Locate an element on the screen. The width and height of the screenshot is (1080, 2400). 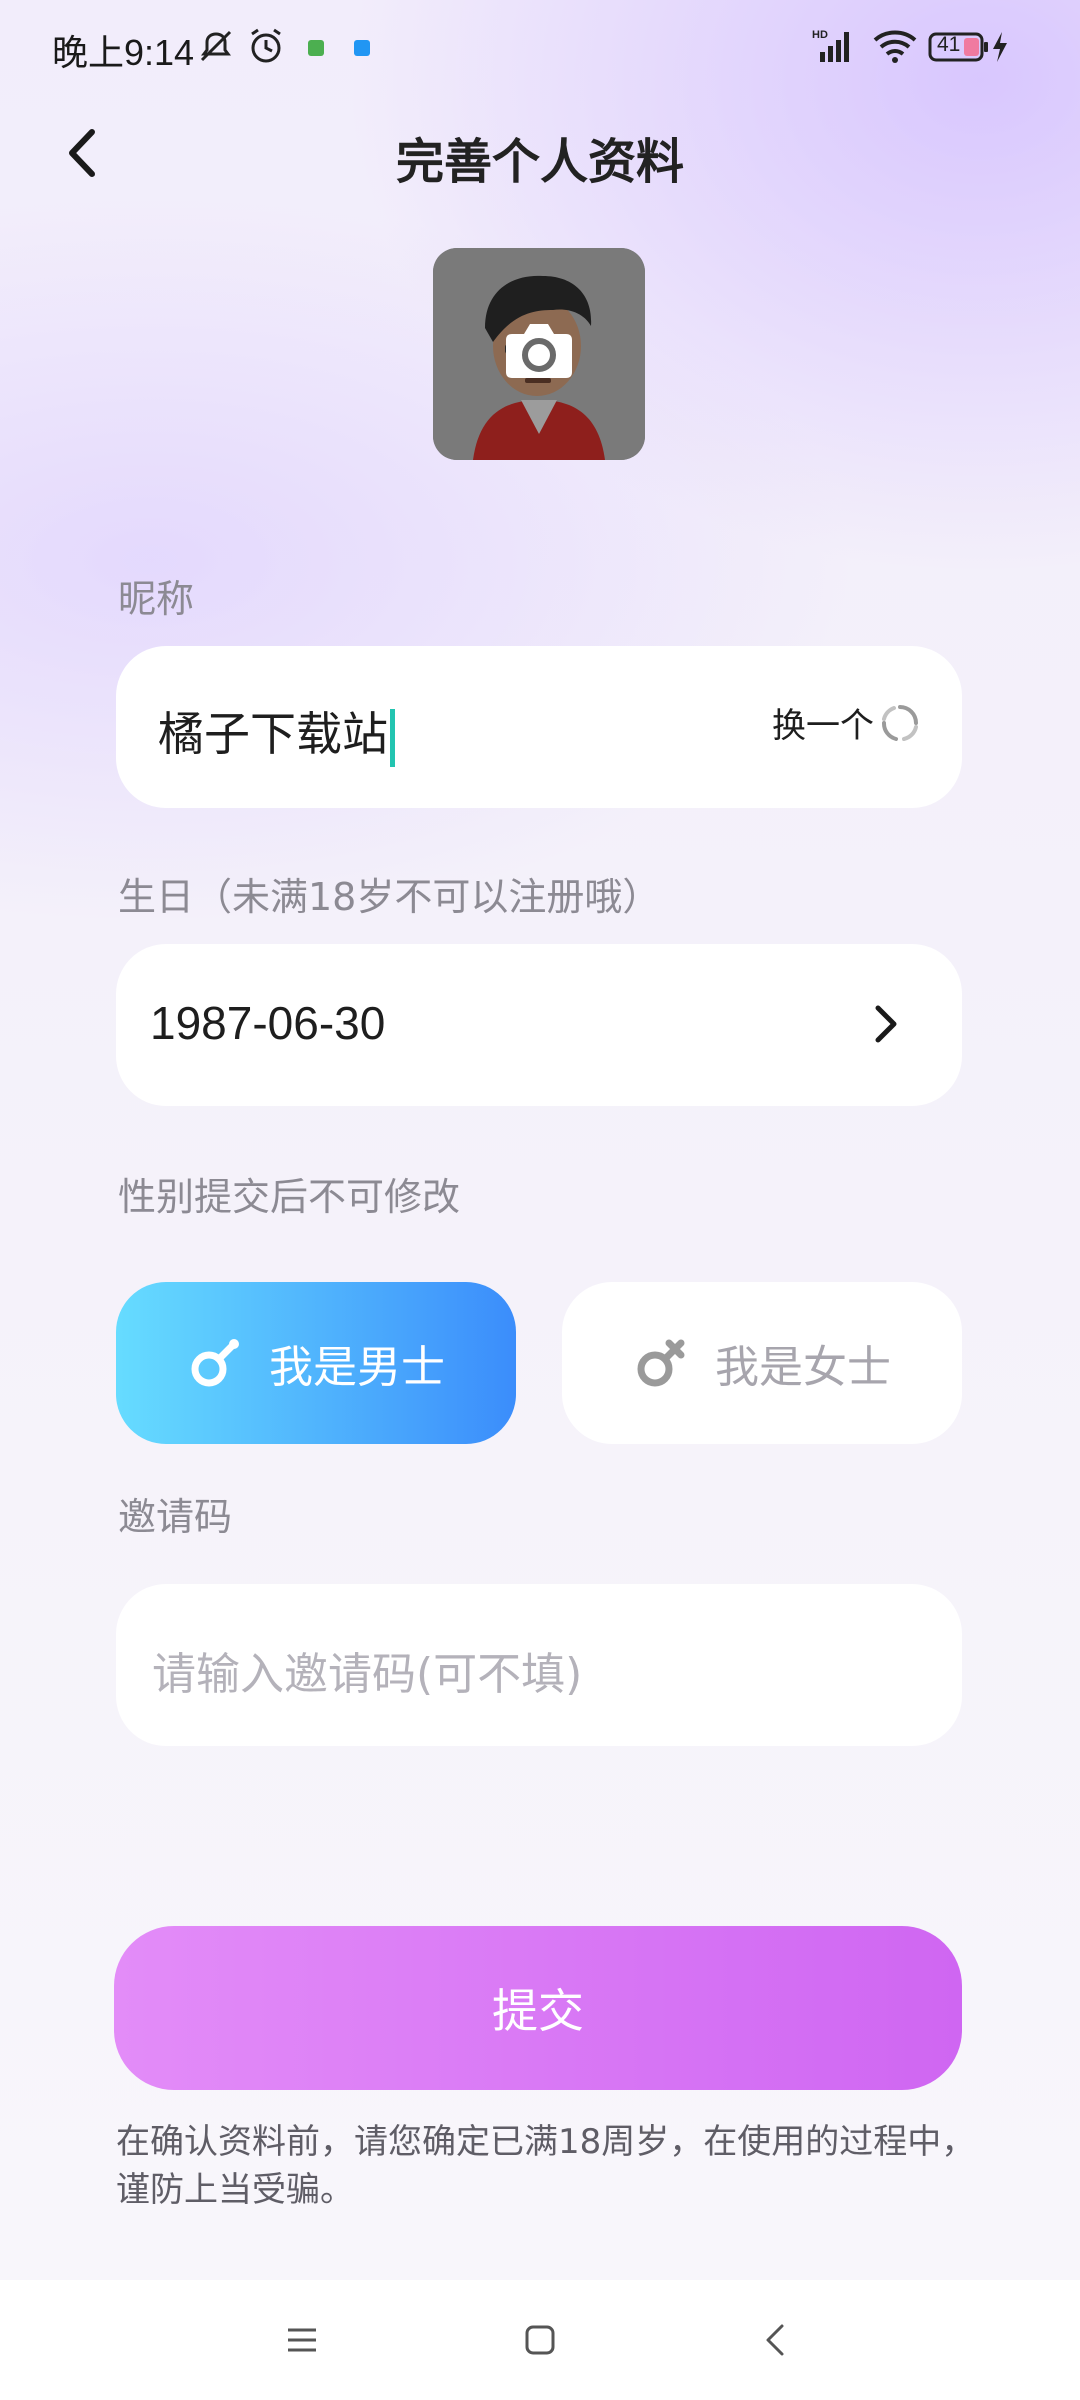
nickname-value: 橘子下载站 is located at coordinates (273, 734).